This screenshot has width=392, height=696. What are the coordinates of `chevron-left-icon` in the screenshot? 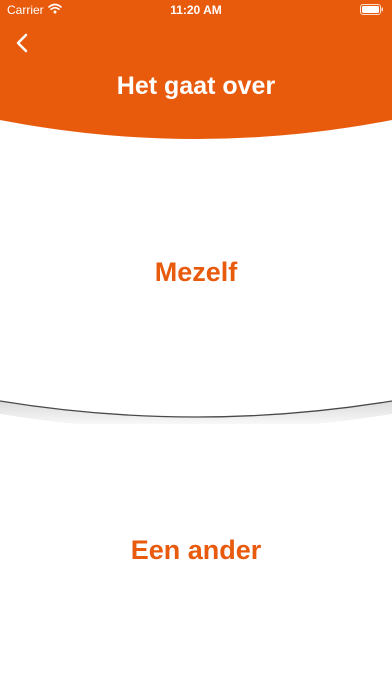 It's located at (22, 45).